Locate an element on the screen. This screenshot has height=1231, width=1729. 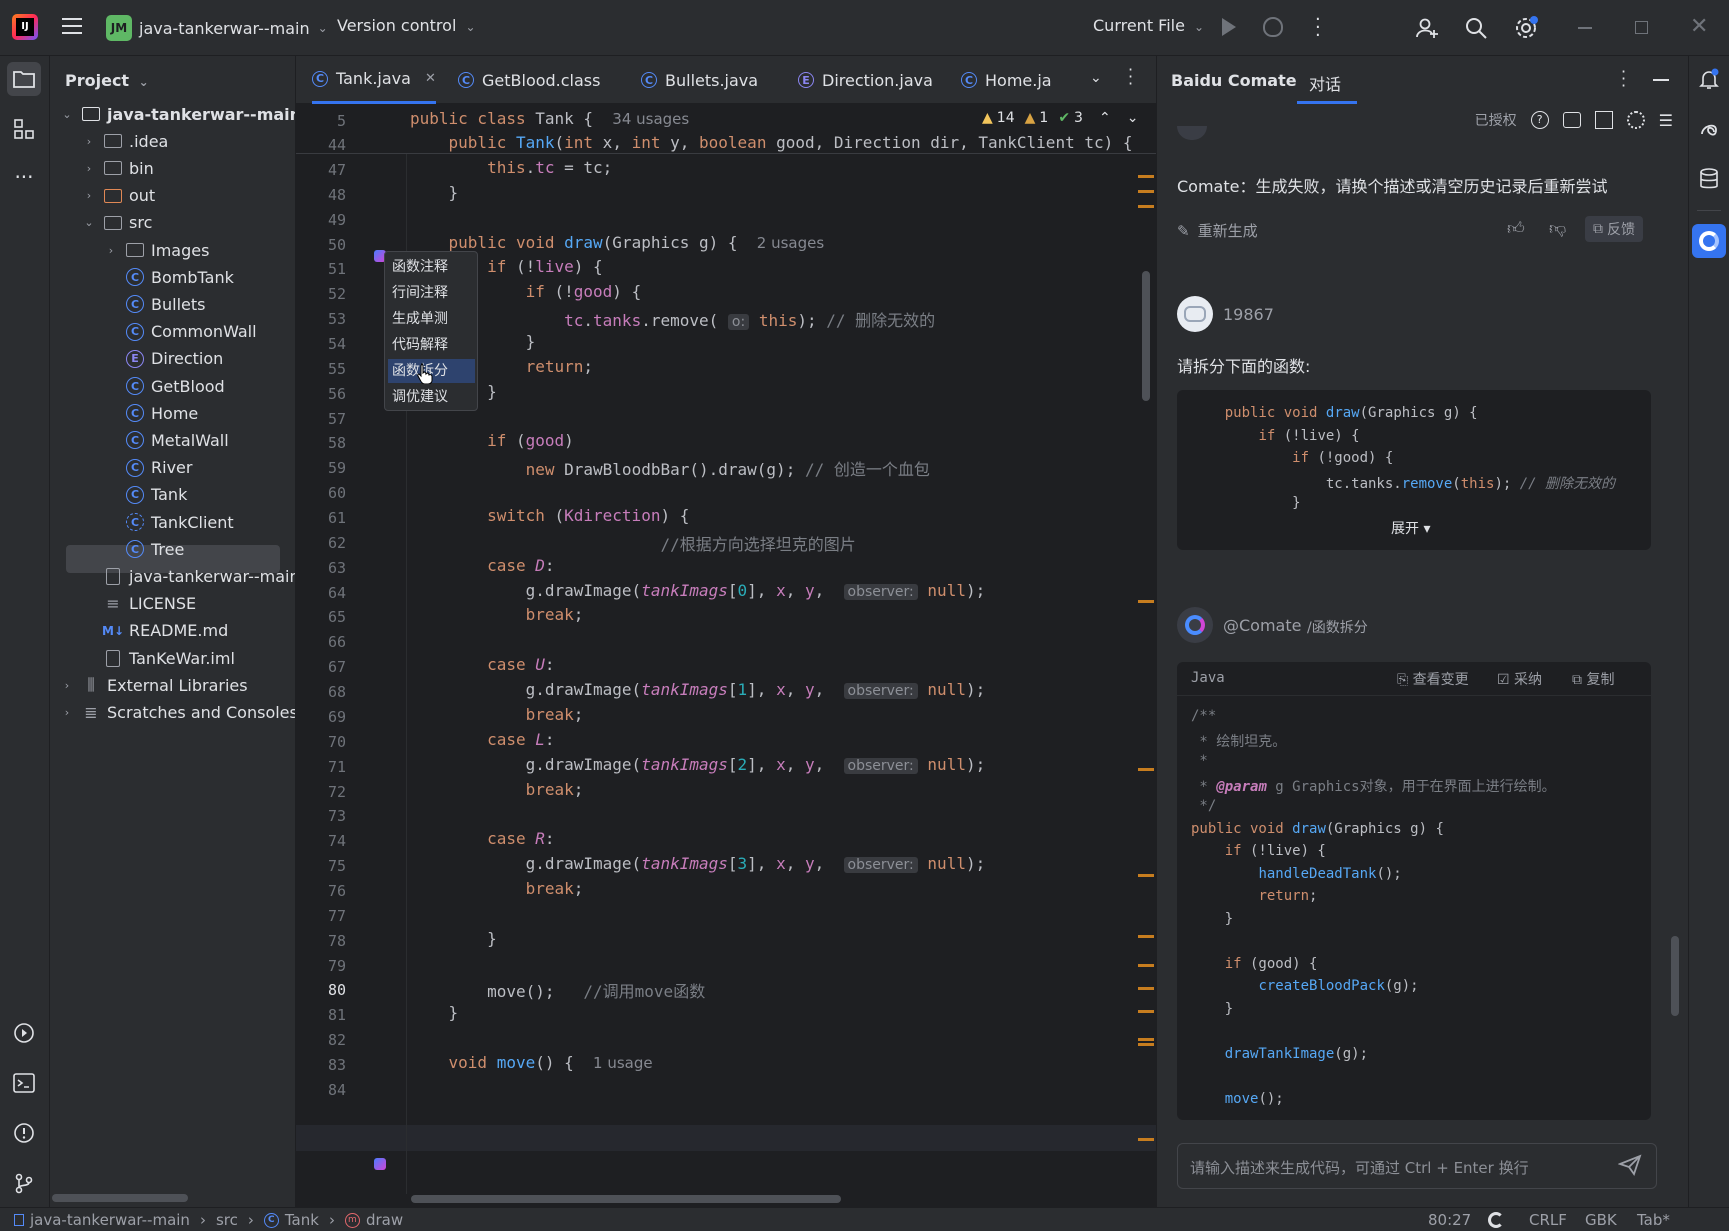
maximize-button is located at coordinates (1641, 27).